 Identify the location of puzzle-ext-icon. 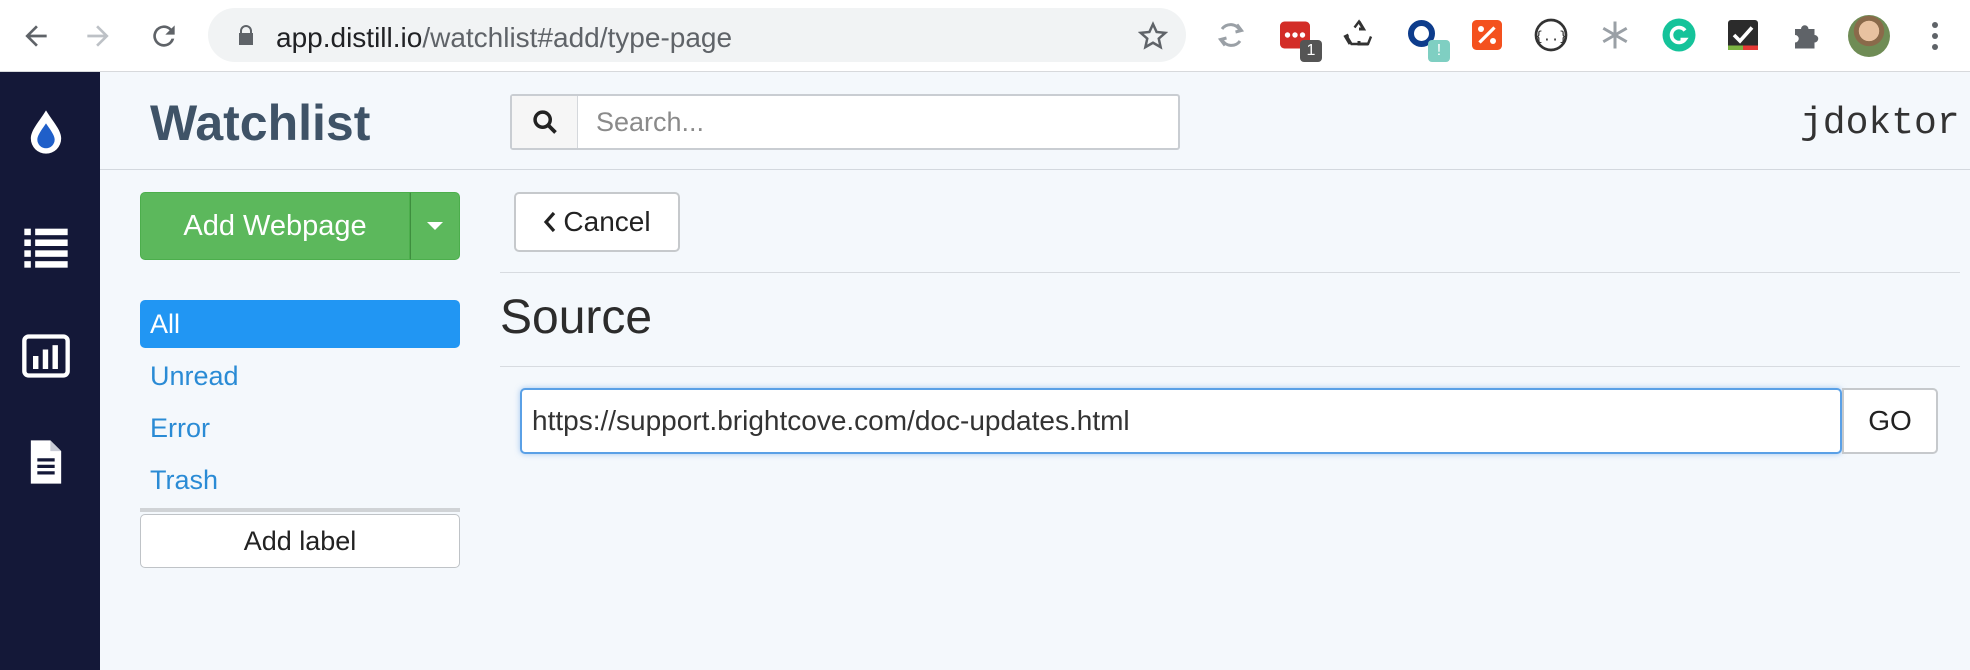
(1807, 35).